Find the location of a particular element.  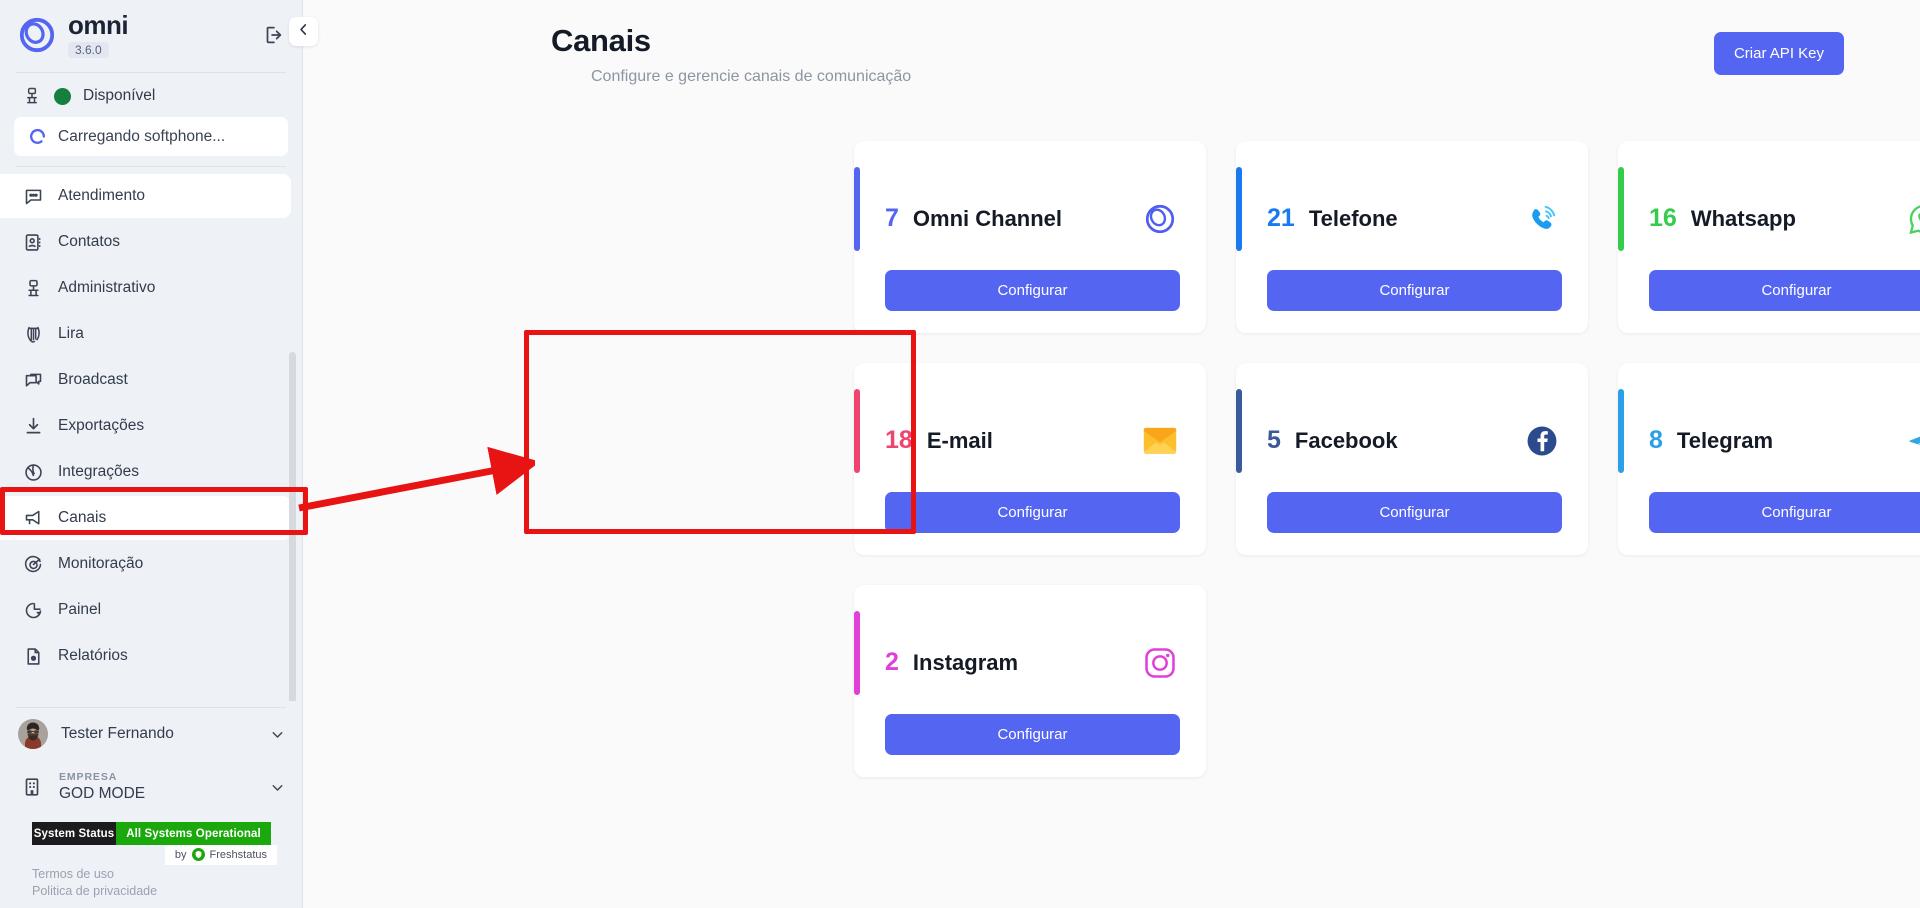

sidebar-item-label: Administrativo is located at coordinates (107, 288).